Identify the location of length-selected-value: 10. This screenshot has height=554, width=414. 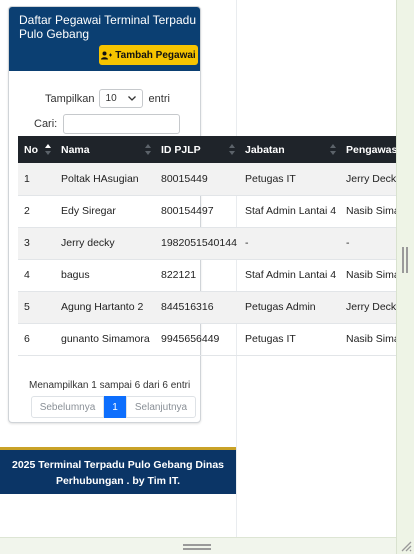
(111, 98).